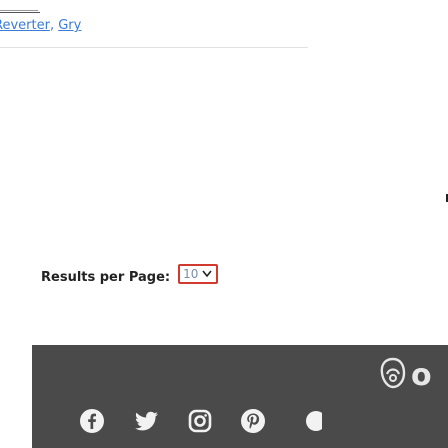  What do you see at coordinates (200, 421) in the screenshot?
I see `instagram-icon` at bounding box center [200, 421].